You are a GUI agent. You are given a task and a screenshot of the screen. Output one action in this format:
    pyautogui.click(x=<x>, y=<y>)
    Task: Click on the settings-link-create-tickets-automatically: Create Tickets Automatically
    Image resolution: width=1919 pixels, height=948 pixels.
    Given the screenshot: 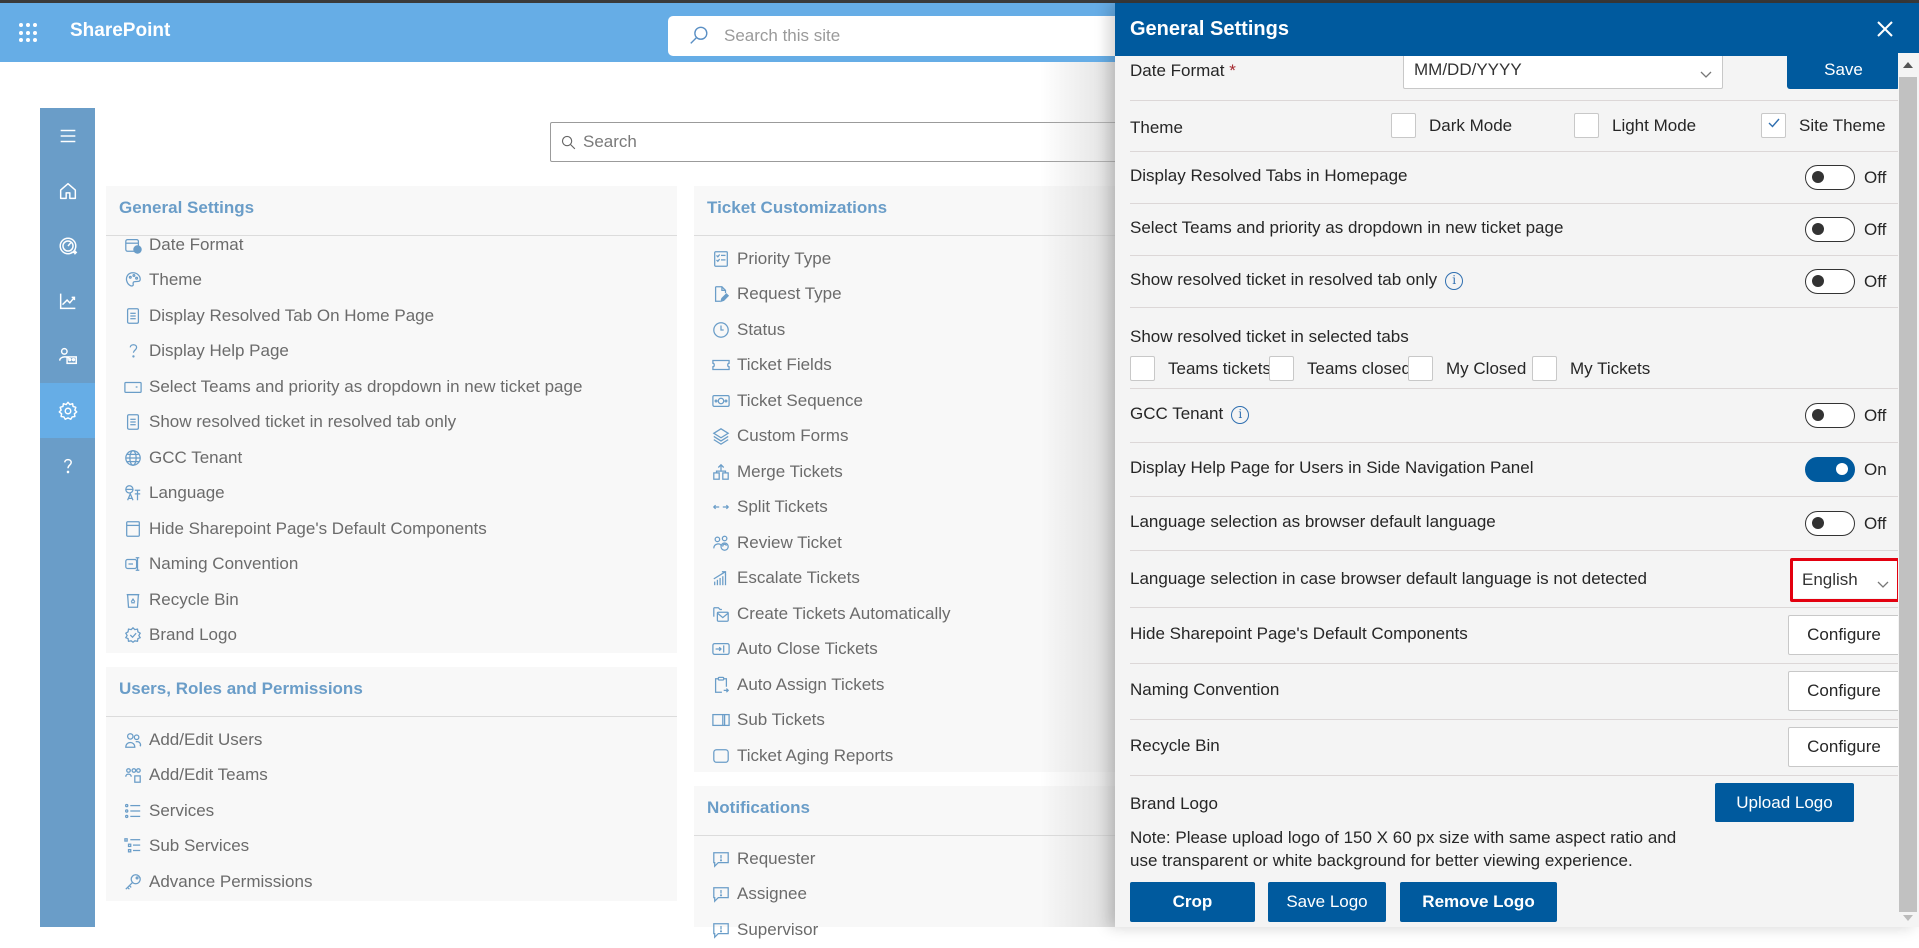 What is the action you would take?
    pyautogui.click(x=927, y=614)
    